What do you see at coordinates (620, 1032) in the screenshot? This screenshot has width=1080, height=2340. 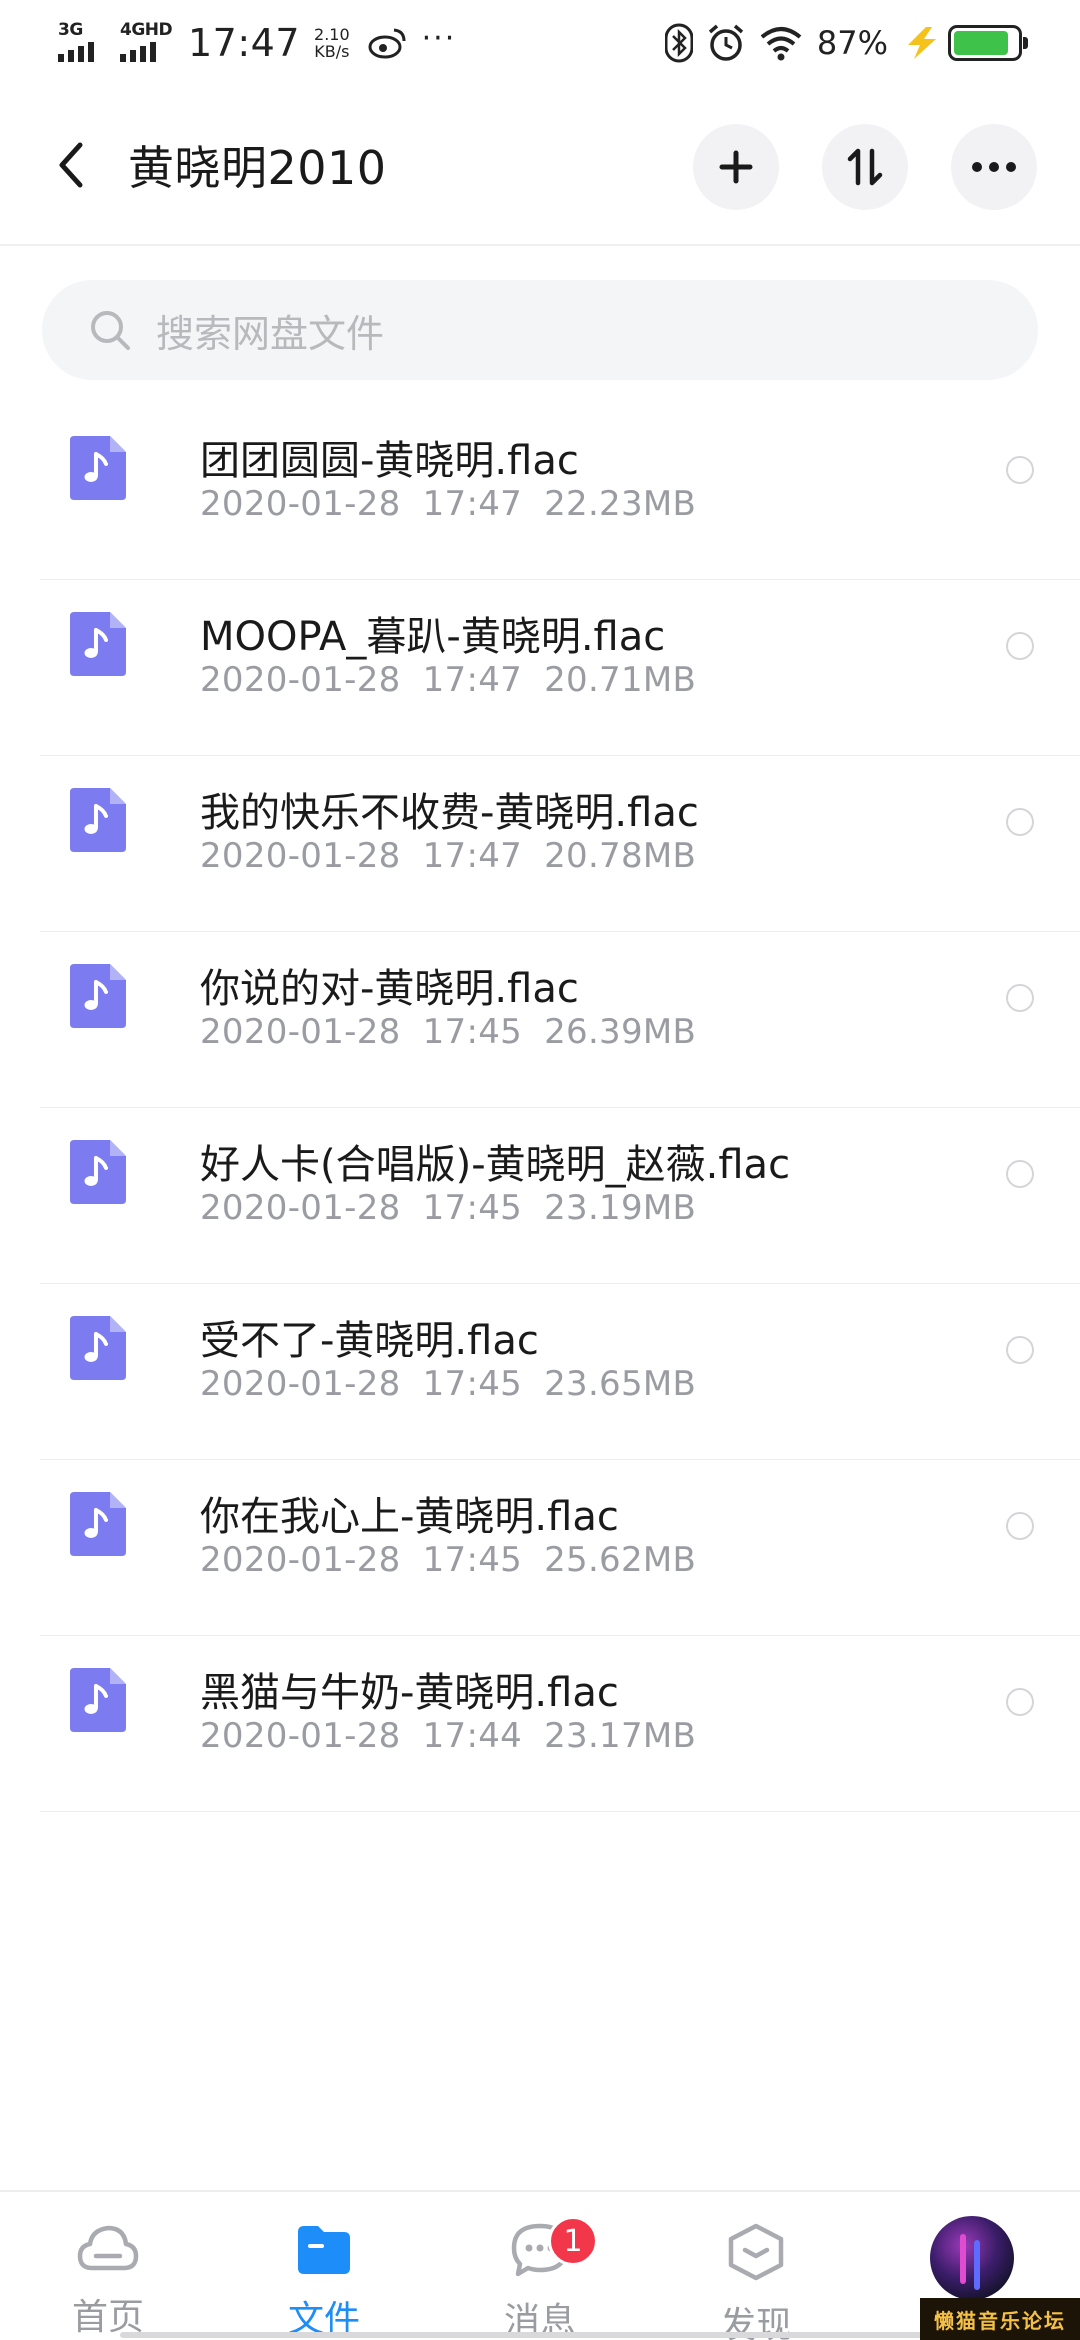 I see `file-size: 26.39MB` at bounding box center [620, 1032].